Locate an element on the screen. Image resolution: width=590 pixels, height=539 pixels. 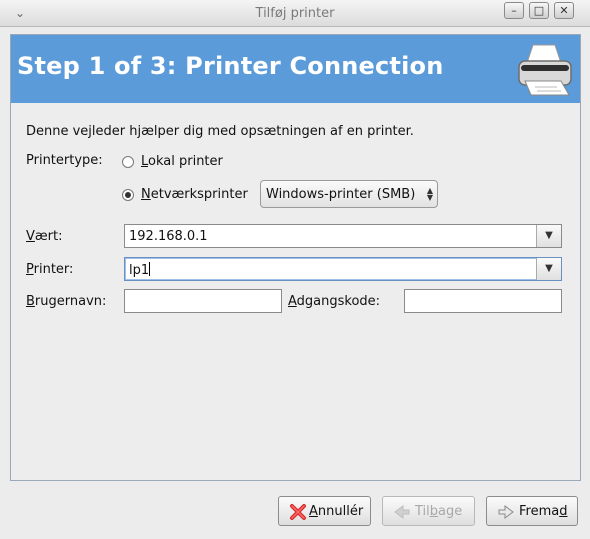
username-label: Brugernavn: is located at coordinates (66, 301).